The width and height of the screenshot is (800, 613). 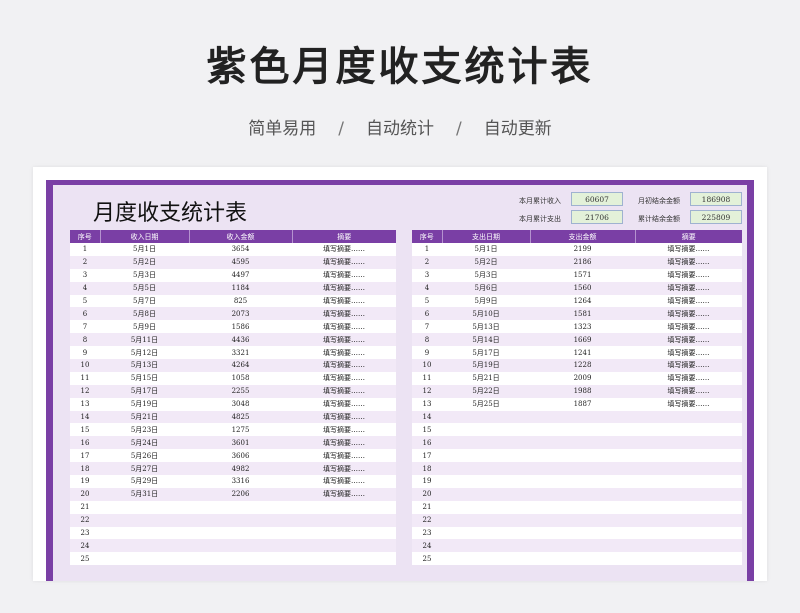 I want to click on cell-amount: 3316, so click(x=240, y=481).